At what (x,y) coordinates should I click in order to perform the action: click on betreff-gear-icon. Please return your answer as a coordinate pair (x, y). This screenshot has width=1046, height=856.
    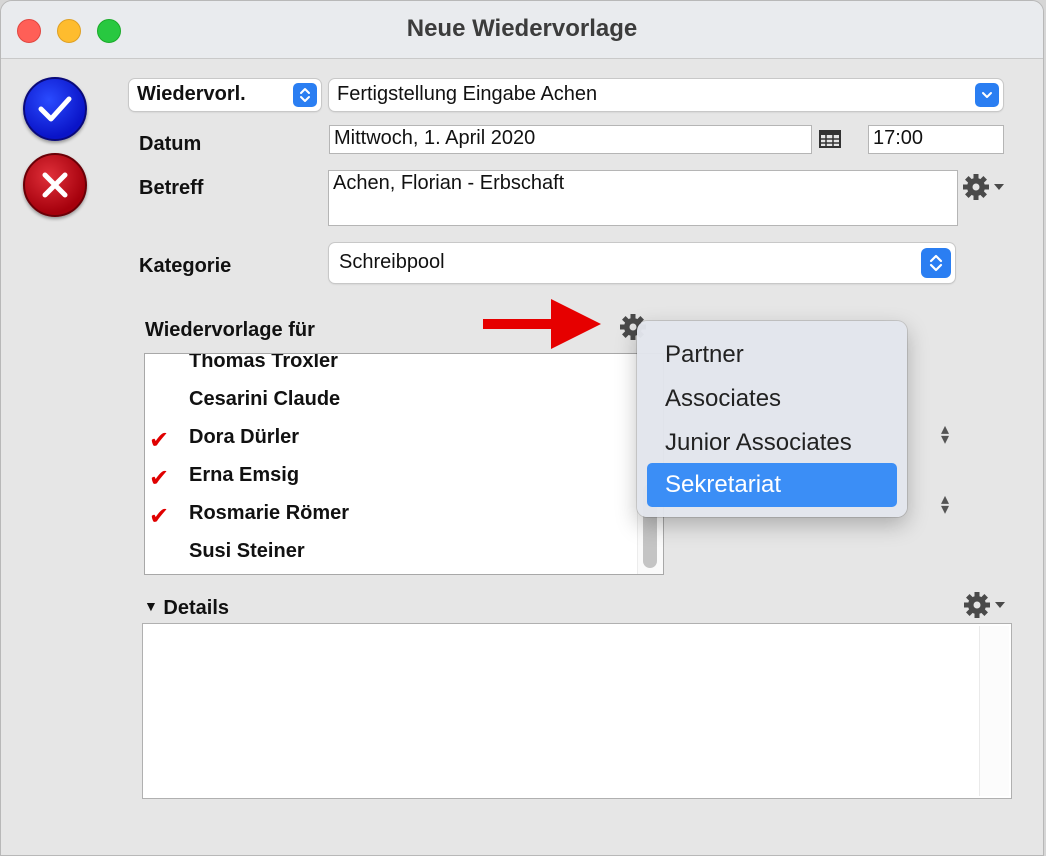
    Looking at the image, I should click on (984, 189).